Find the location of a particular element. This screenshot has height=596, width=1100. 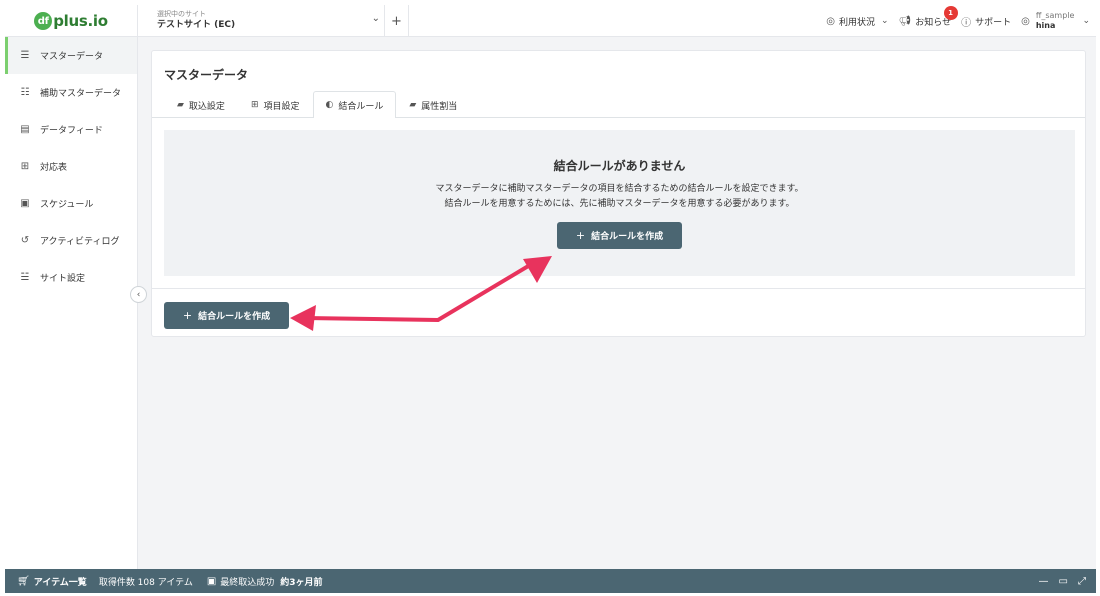

help-circle-icon: ⓘ is located at coordinates (966, 23).